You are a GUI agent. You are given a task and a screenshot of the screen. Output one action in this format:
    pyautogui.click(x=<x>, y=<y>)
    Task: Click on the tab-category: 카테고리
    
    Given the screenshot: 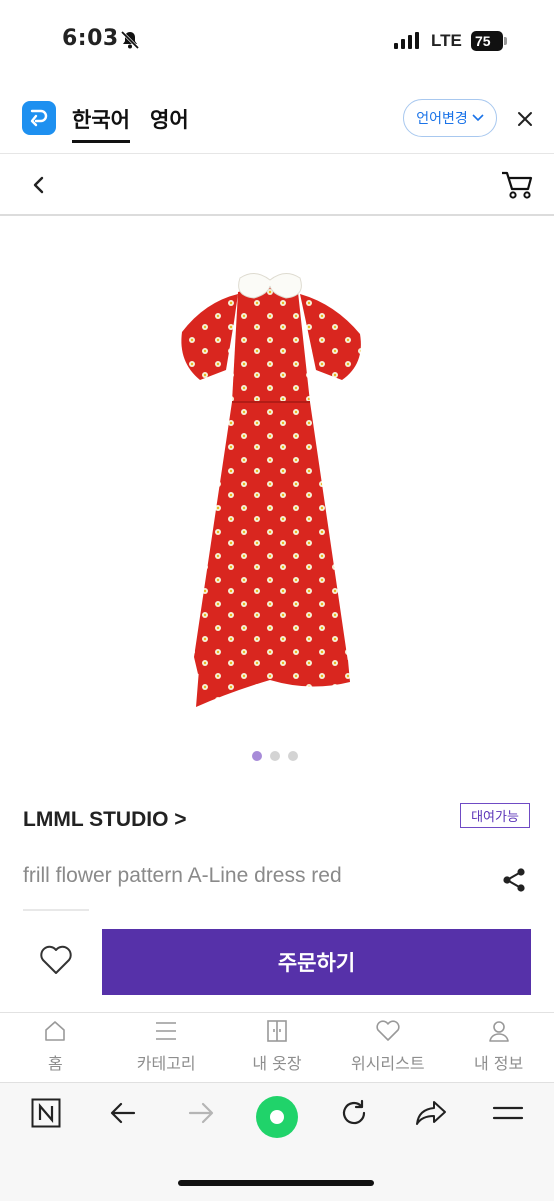 What is the action you would take?
    pyautogui.click(x=166, y=1049)
    